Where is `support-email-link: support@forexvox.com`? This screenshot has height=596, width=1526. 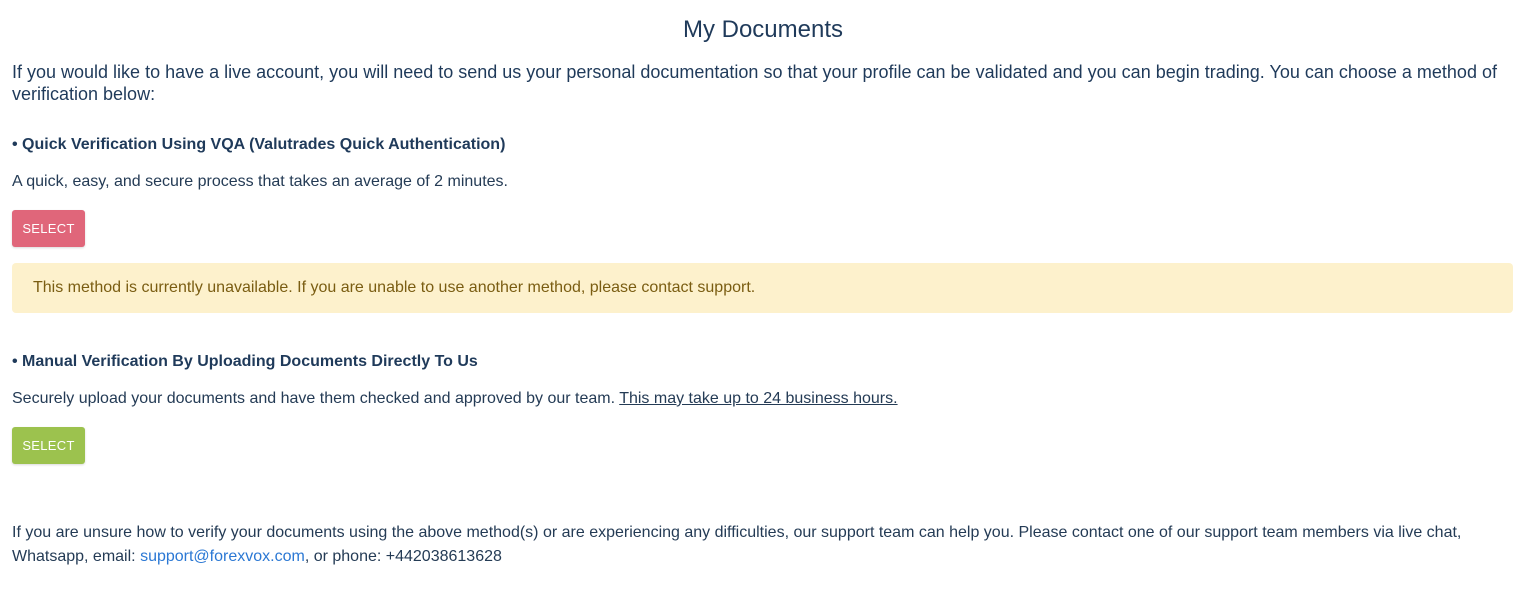 support-email-link: support@forexvox.com is located at coordinates (222, 556).